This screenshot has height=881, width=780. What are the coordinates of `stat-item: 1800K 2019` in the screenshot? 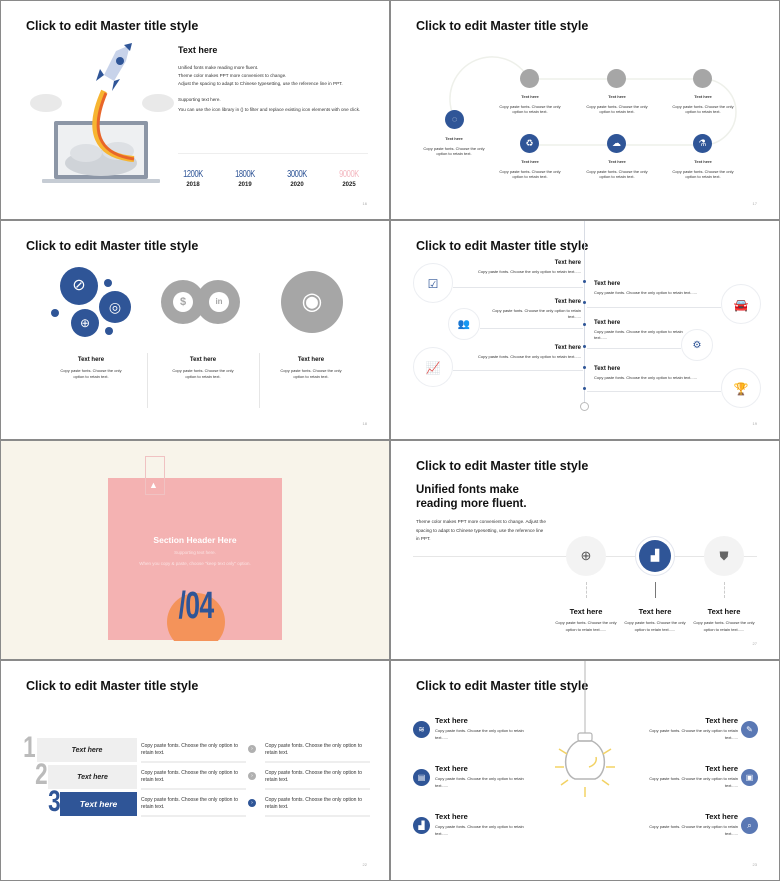 It's located at (245, 178).